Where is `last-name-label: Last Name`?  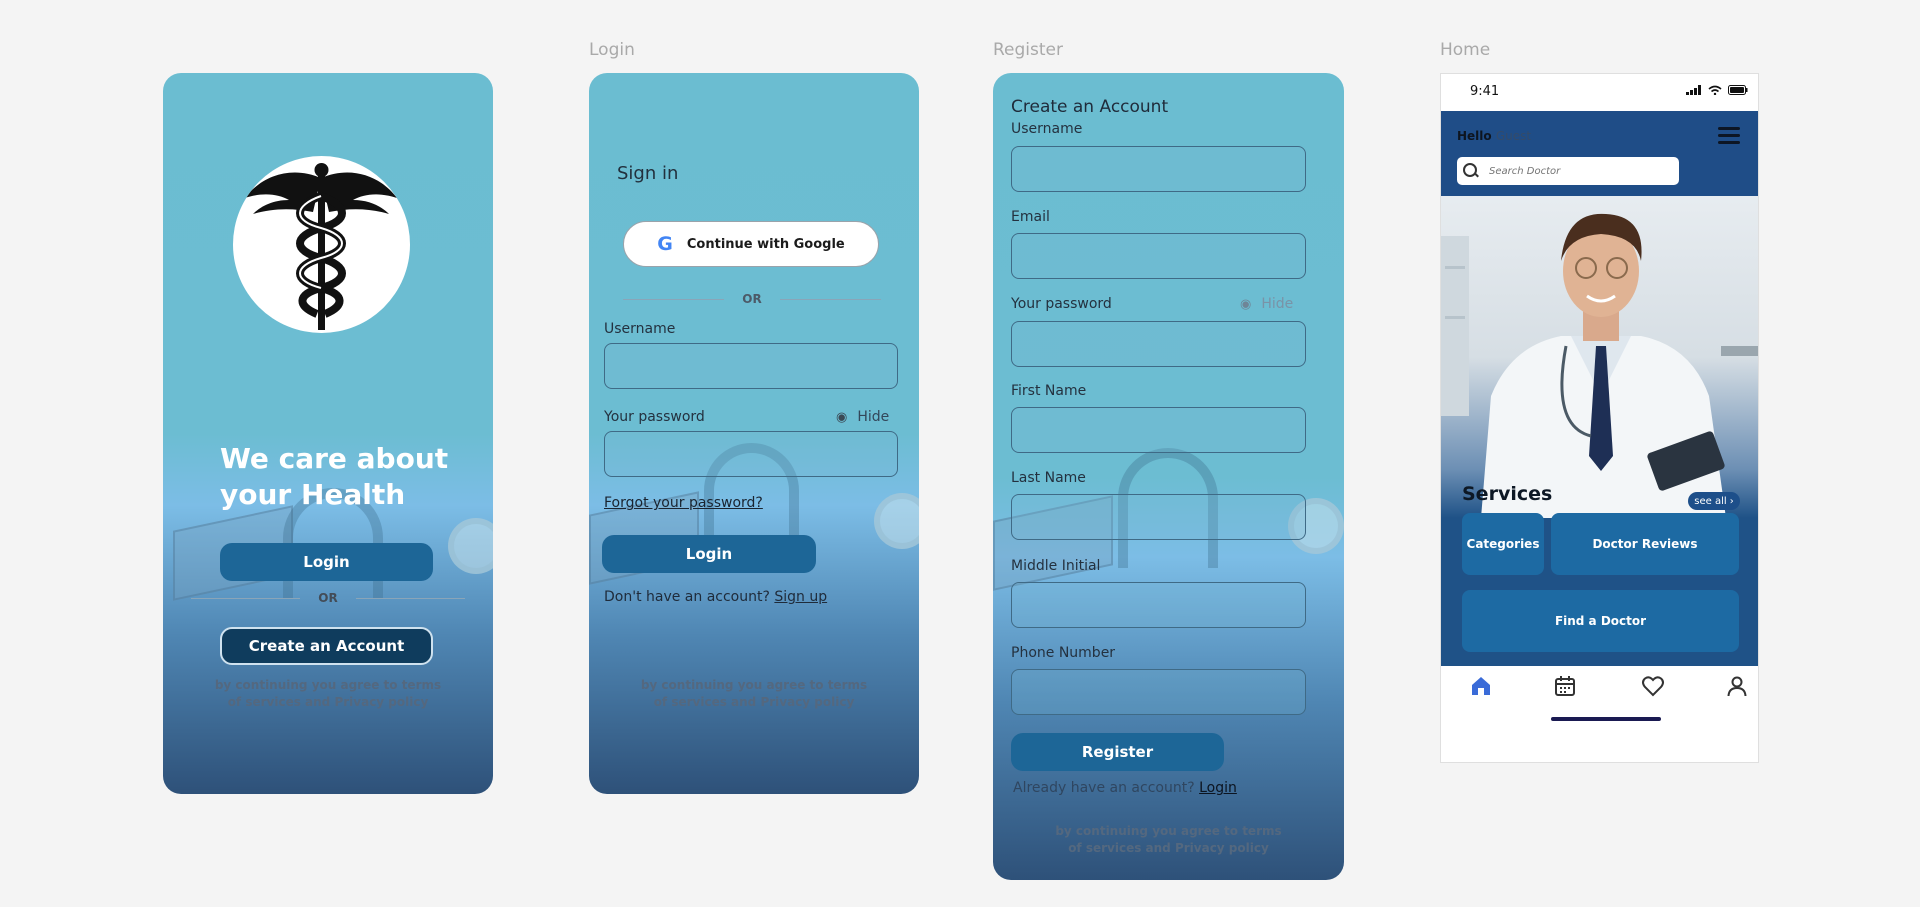
last-name-label: Last Name is located at coordinates (1048, 478).